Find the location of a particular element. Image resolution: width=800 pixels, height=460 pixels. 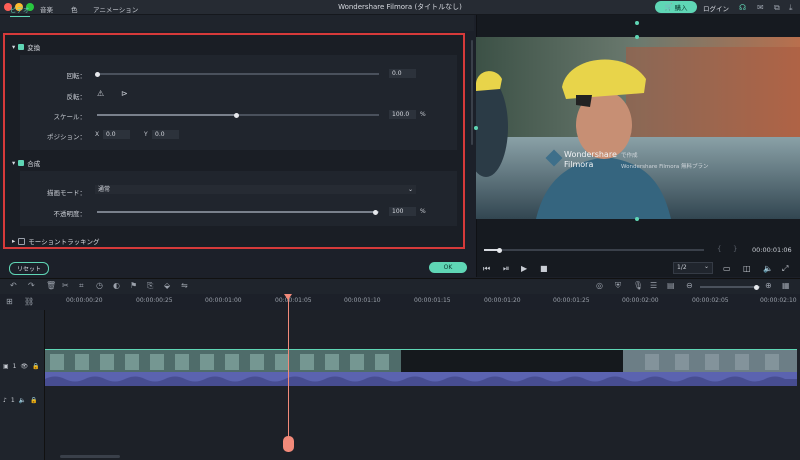

delete-icon: 🗑 is located at coordinates (51, 285).